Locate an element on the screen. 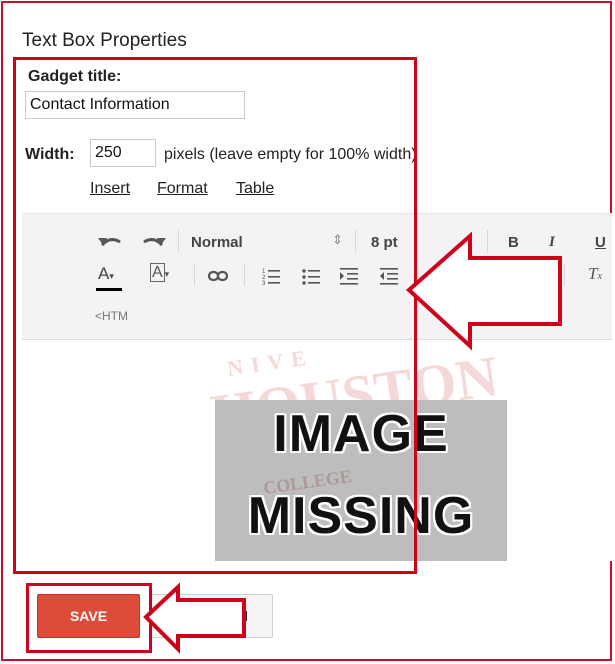  annotation-arrow-right is located at coordinates (484, 291).